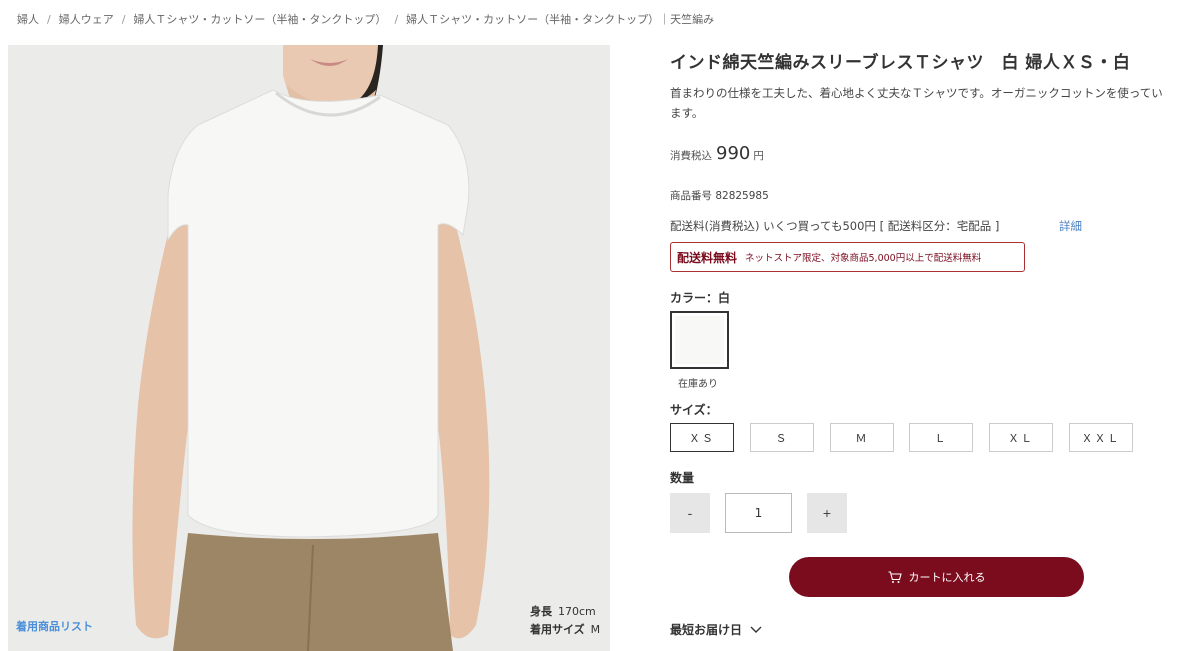  Describe the element at coordinates (835, 226) in the screenshot. I see `shipping-text: 配送料(消費税込) いくつ買っても500円 [ 配送料区分：宅配品 ]` at that location.